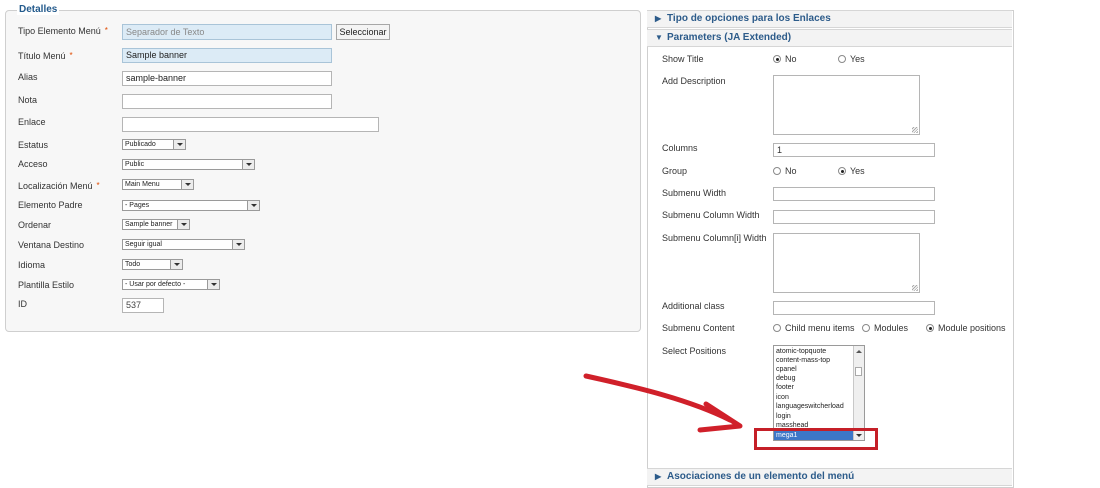  What do you see at coordinates (829, 38) in the screenshot?
I see `pane-ja-extended-parameters: ▼ Parameters (JA Extended)` at bounding box center [829, 38].